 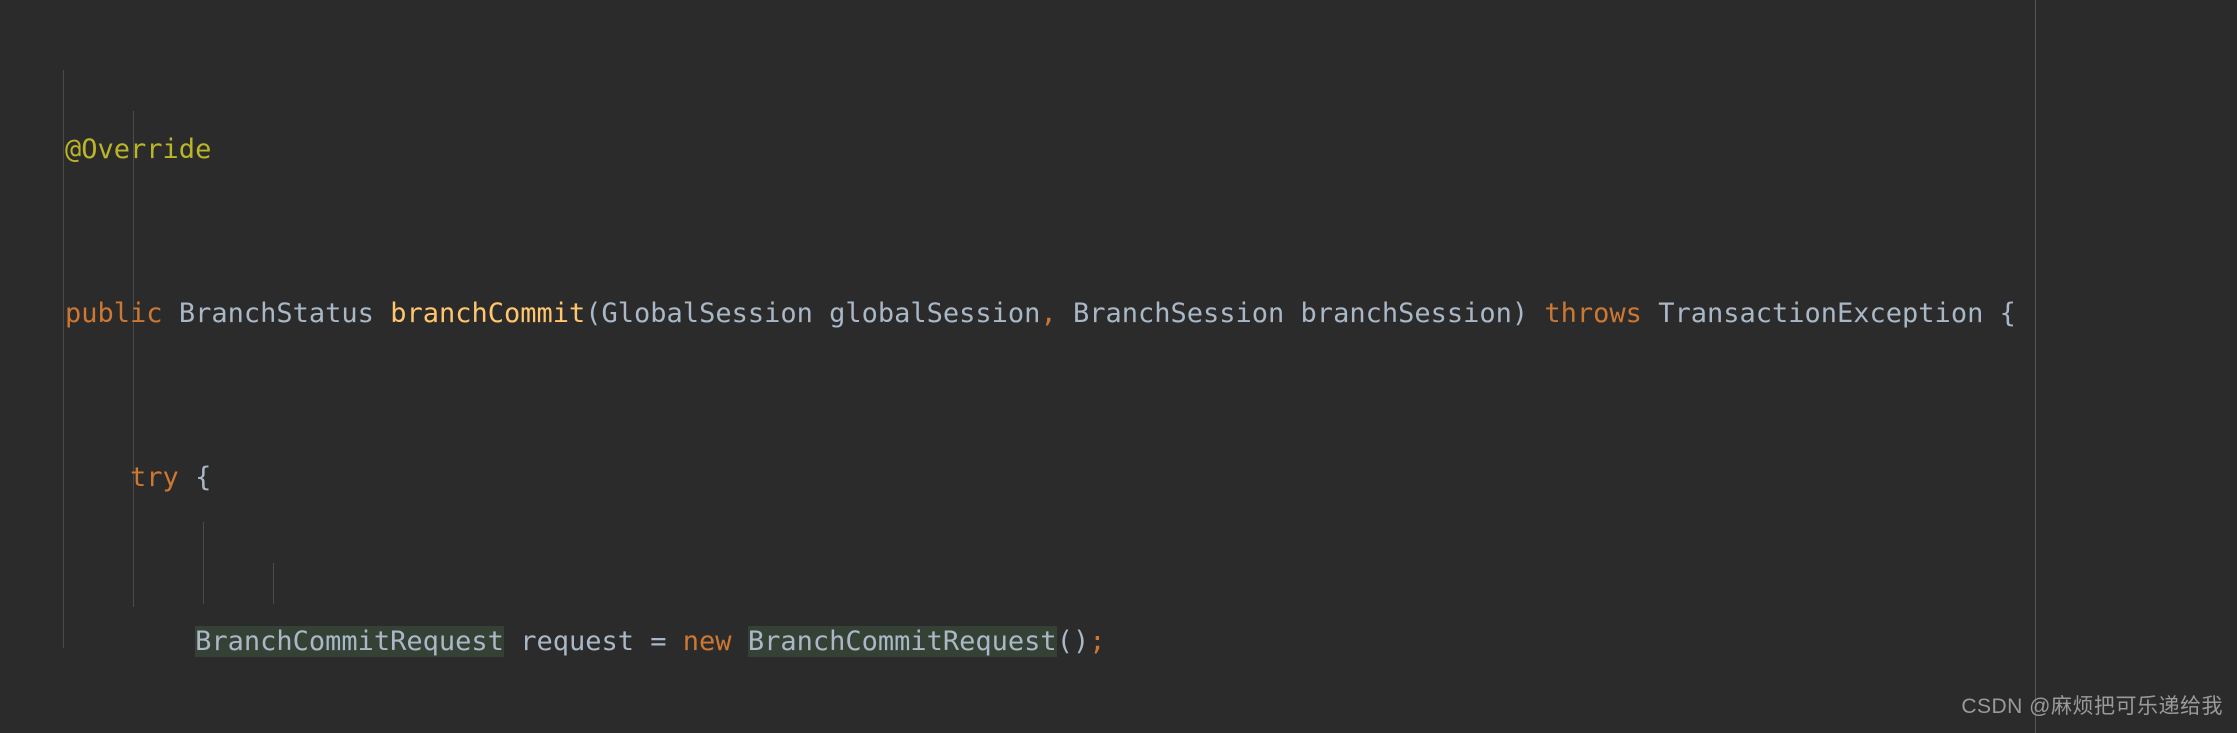 What do you see at coordinates (1008, 477) in the screenshot?
I see `code-line: try {` at bounding box center [1008, 477].